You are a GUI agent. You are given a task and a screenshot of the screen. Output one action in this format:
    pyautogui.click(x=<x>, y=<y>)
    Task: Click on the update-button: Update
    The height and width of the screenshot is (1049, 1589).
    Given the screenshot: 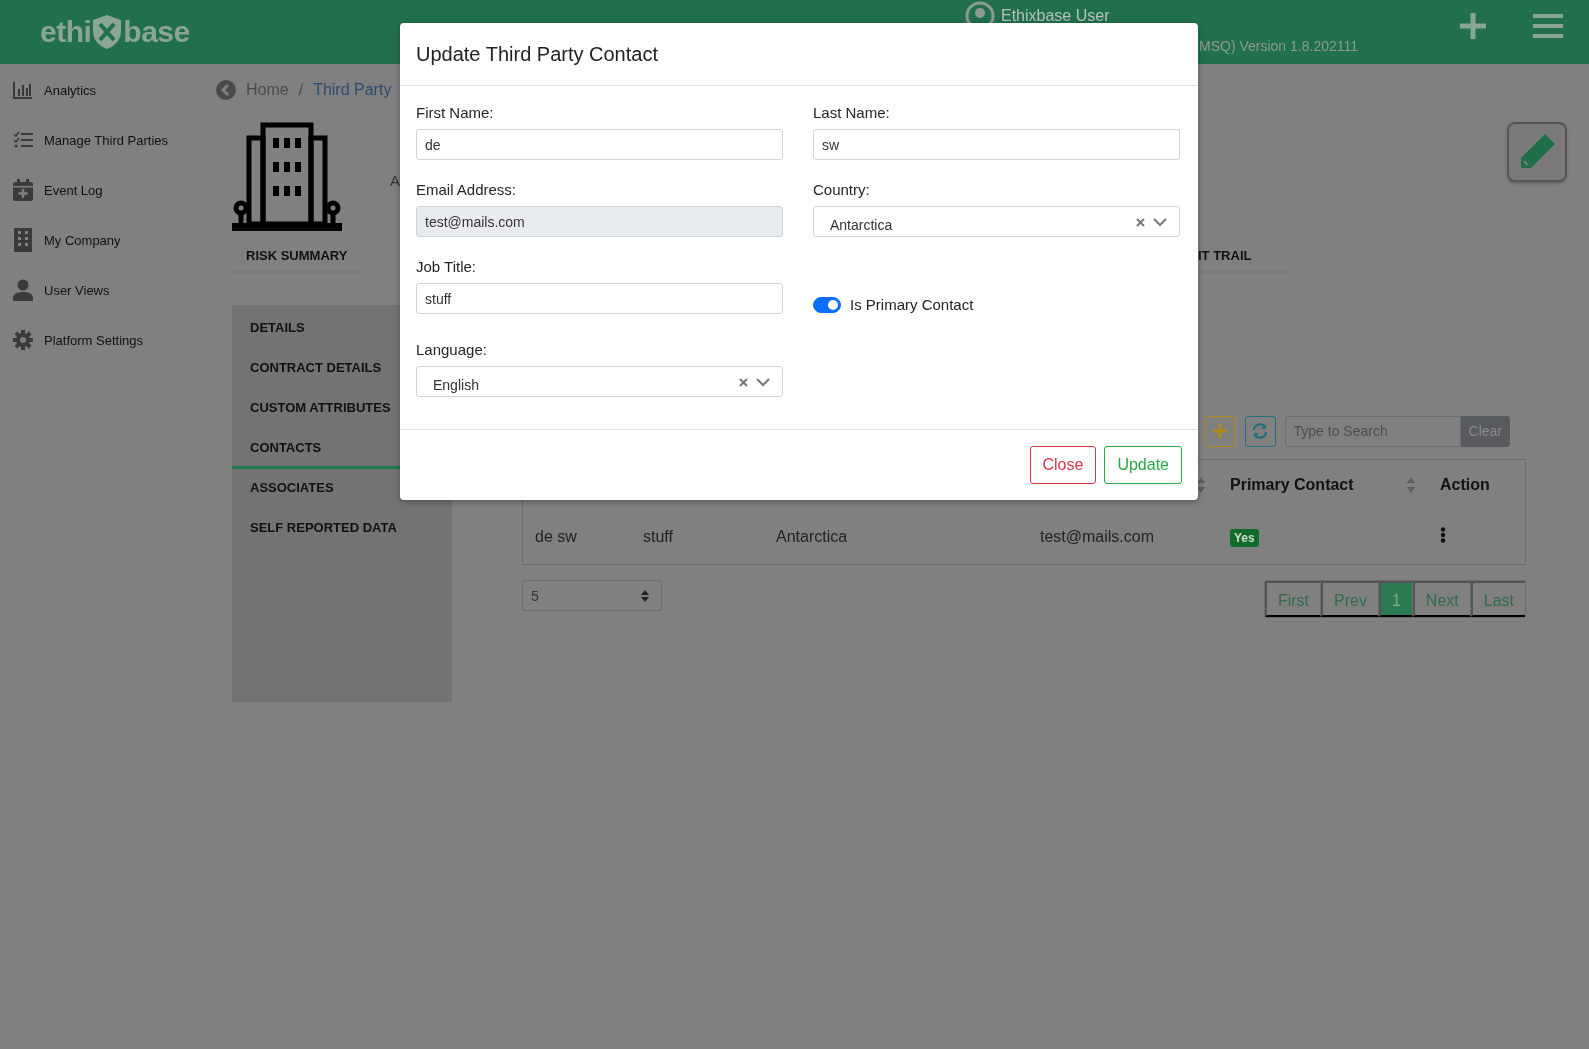 What is the action you would take?
    pyautogui.click(x=1143, y=465)
    